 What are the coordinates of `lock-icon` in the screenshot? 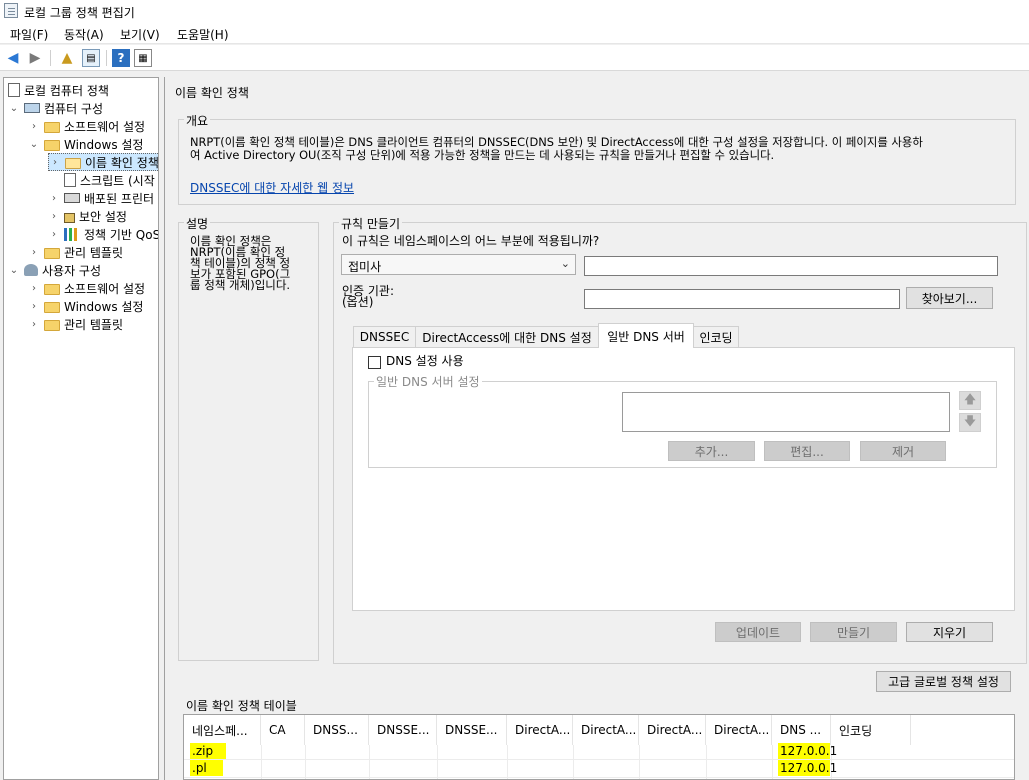 It's located at (69, 217).